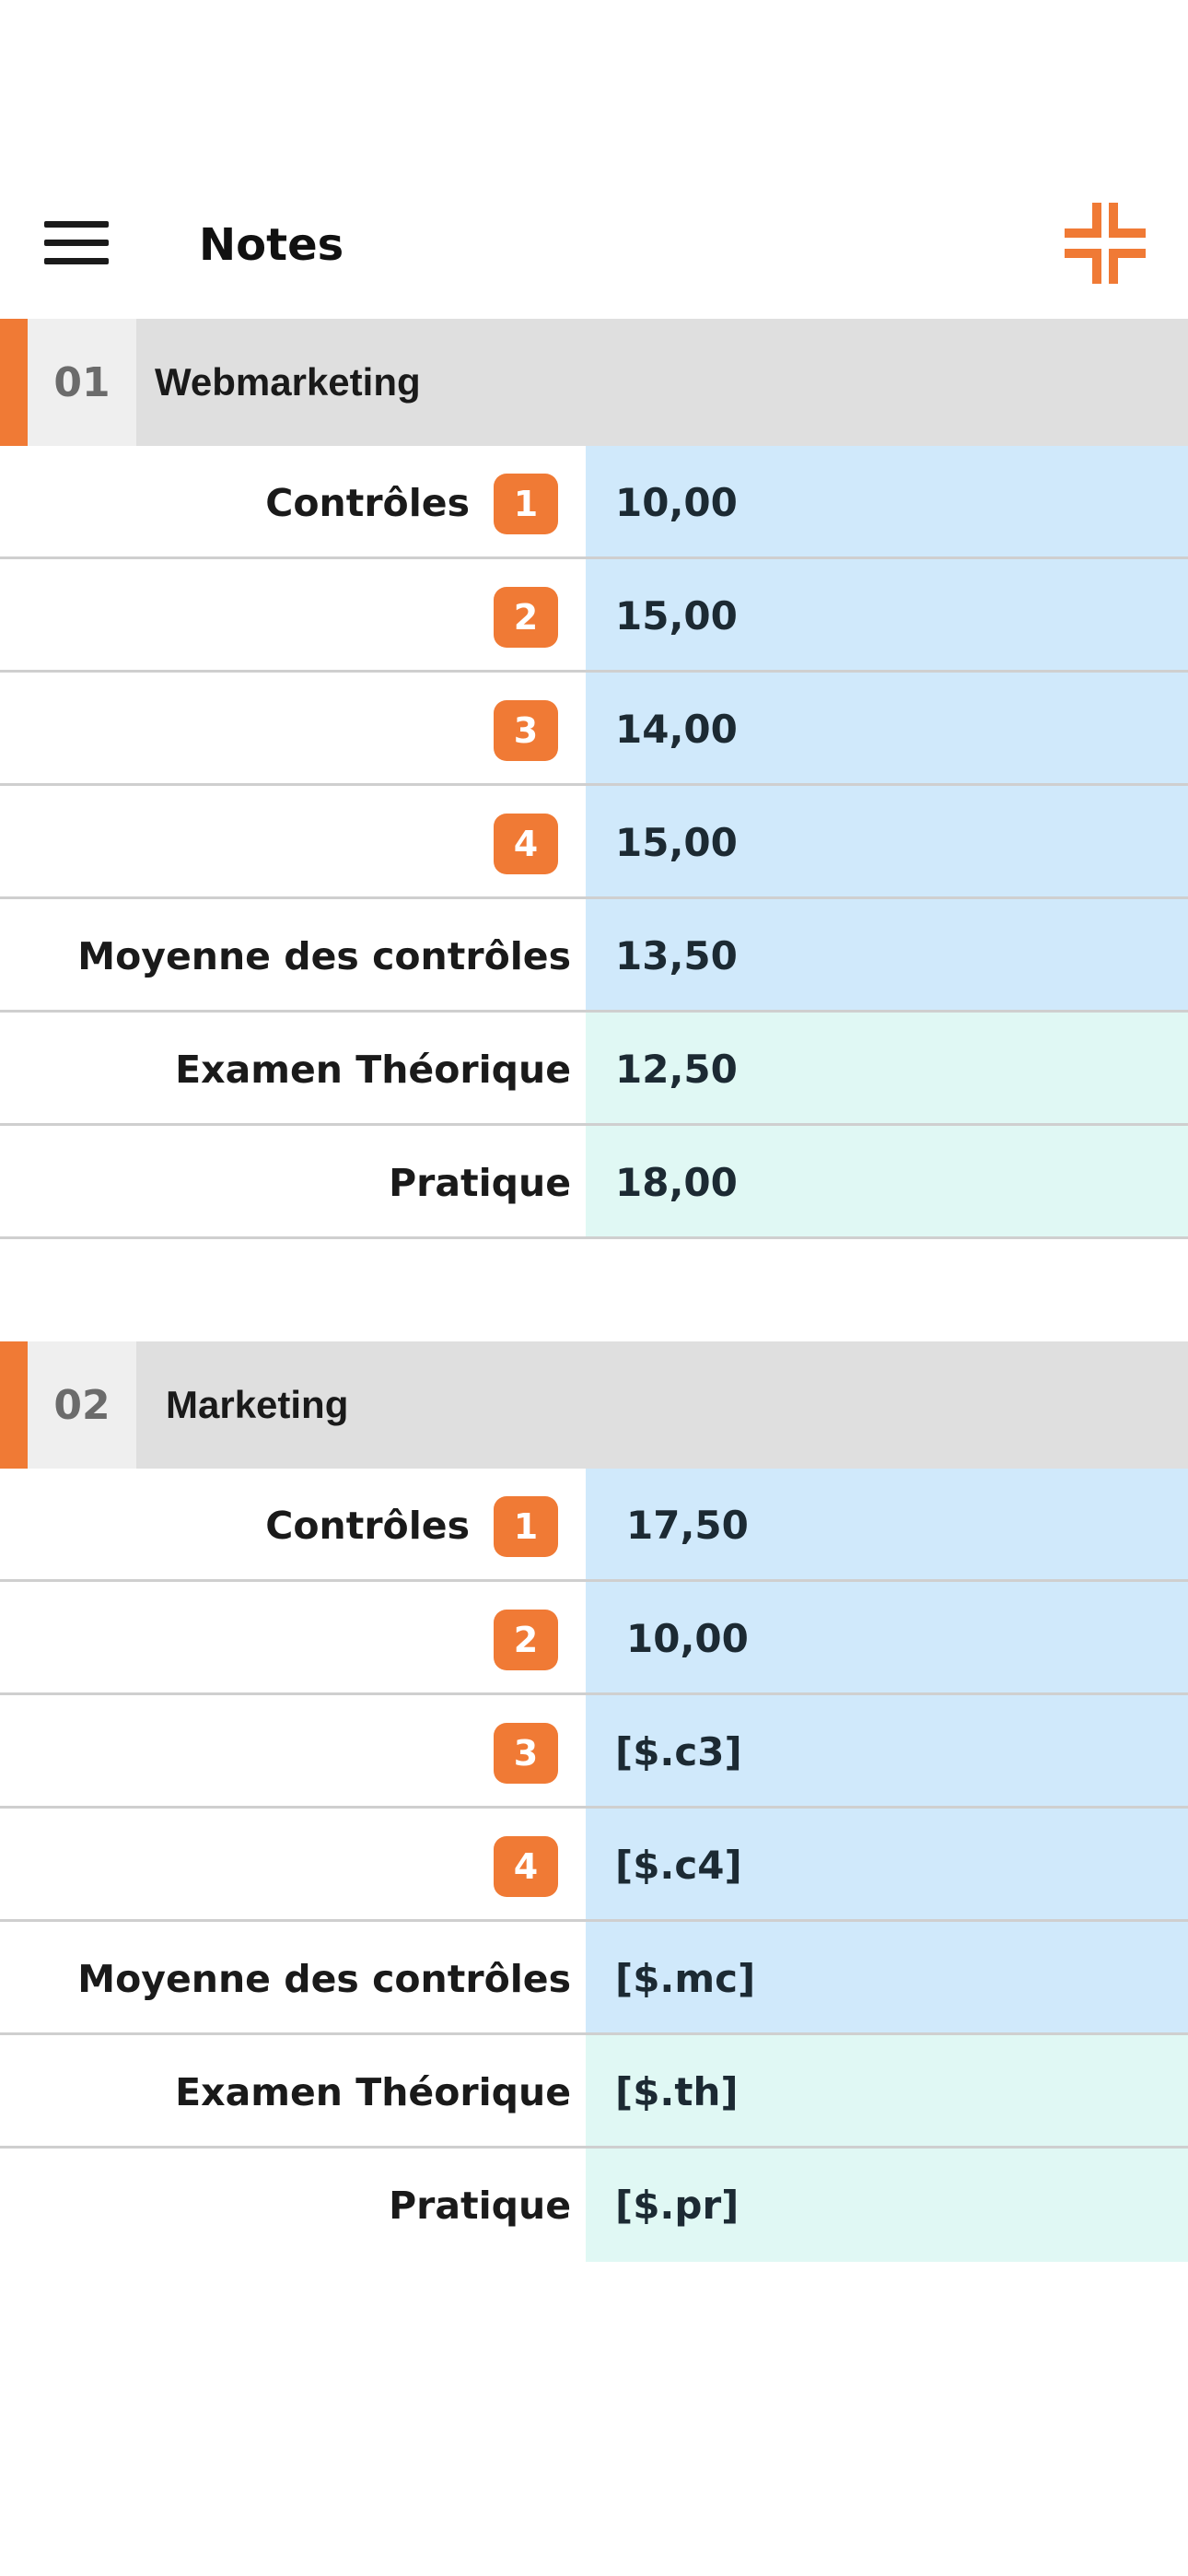 The height and width of the screenshot is (2576, 1188). What do you see at coordinates (887, 1525) in the screenshot?
I see `grade-value: 17,50` at bounding box center [887, 1525].